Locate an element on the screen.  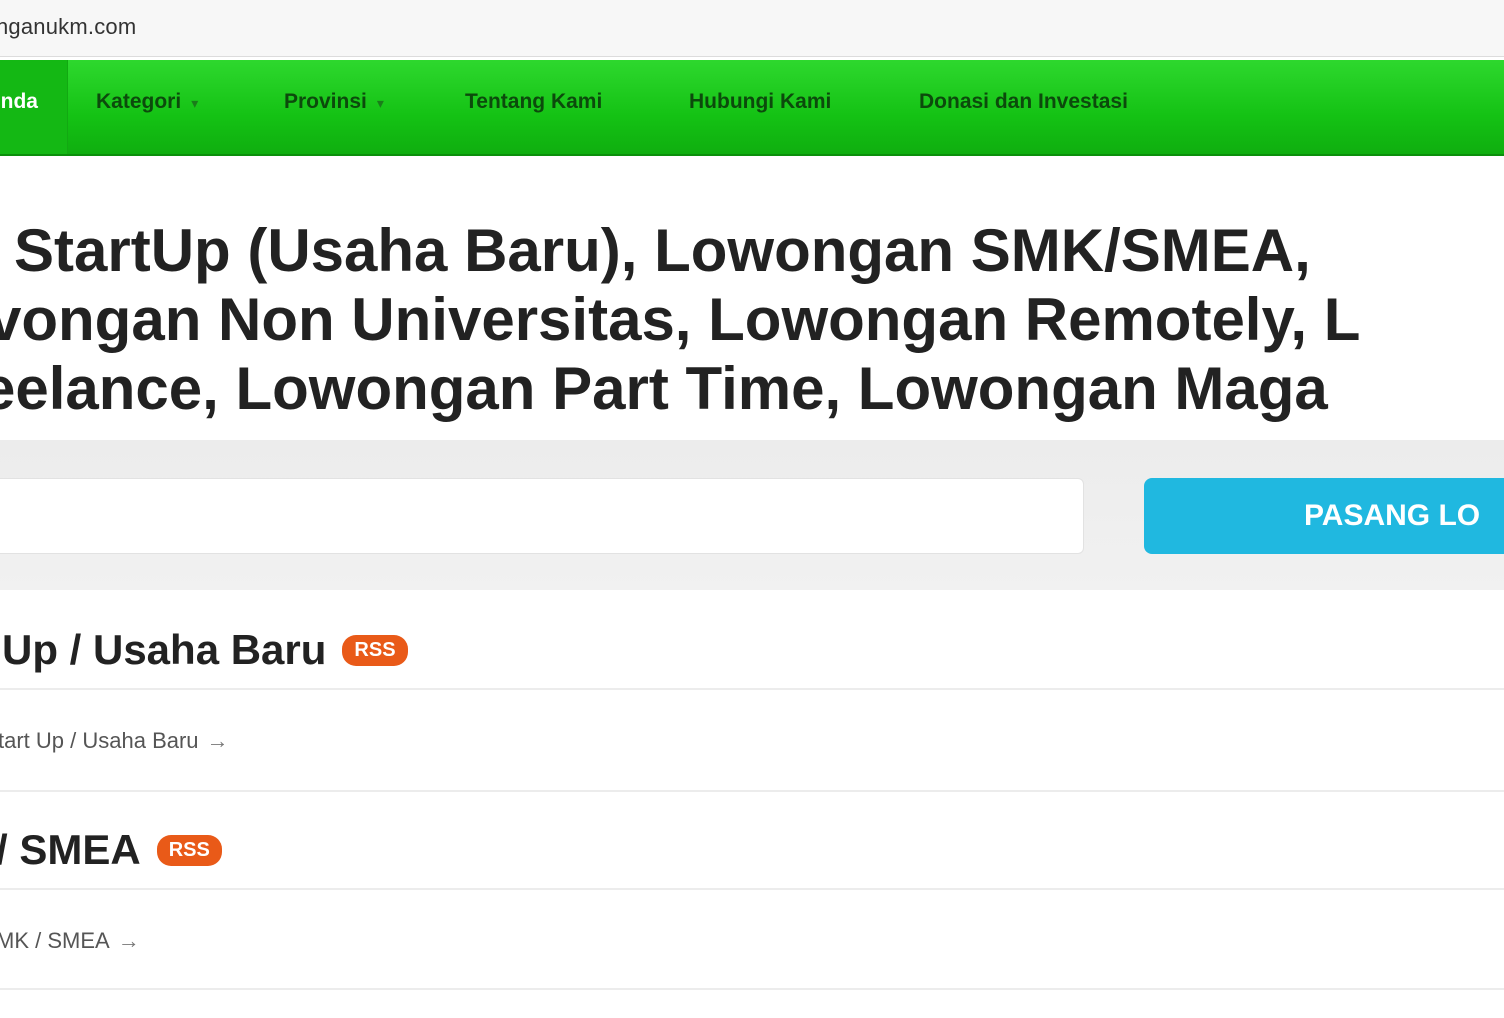
category-heading-startup: Up / Usaha Baru RSS is located at coordinates (205, 650).